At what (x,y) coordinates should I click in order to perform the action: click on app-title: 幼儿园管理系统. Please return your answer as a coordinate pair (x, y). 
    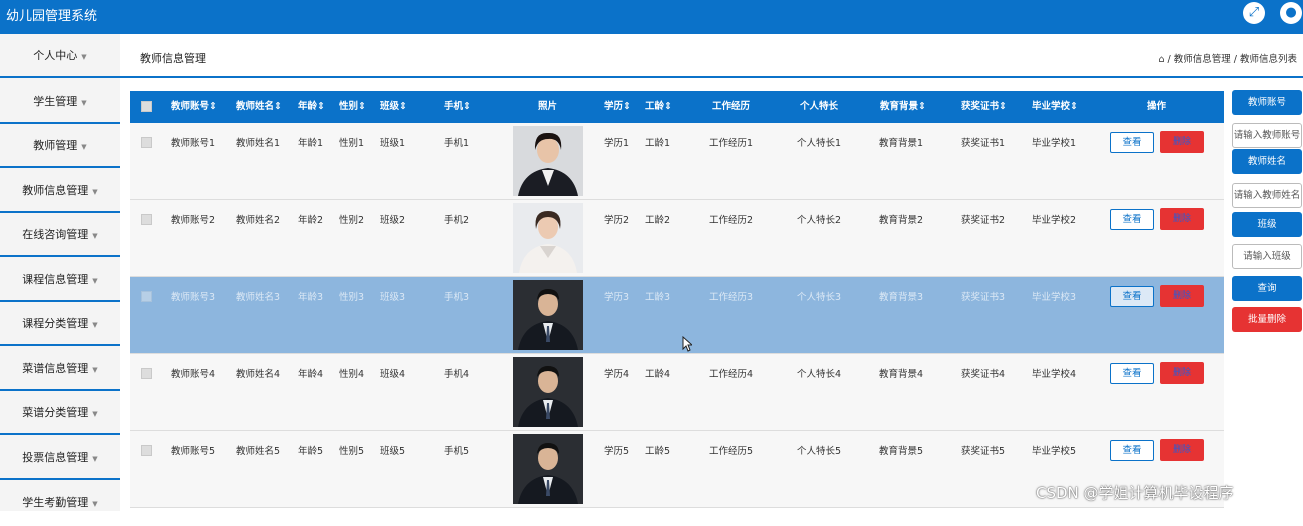
    Looking at the image, I should click on (52, 16).